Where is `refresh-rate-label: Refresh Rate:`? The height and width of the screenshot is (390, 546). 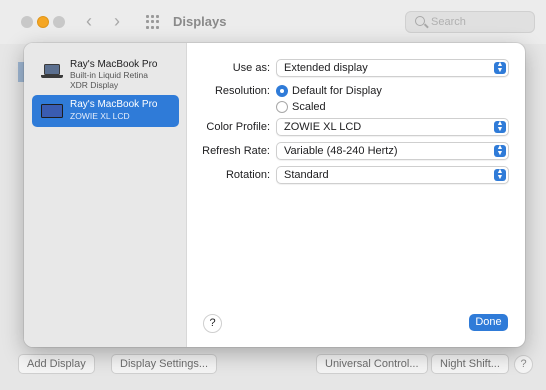 refresh-rate-label: Refresh Rate: is located at coordinates (236, 151).